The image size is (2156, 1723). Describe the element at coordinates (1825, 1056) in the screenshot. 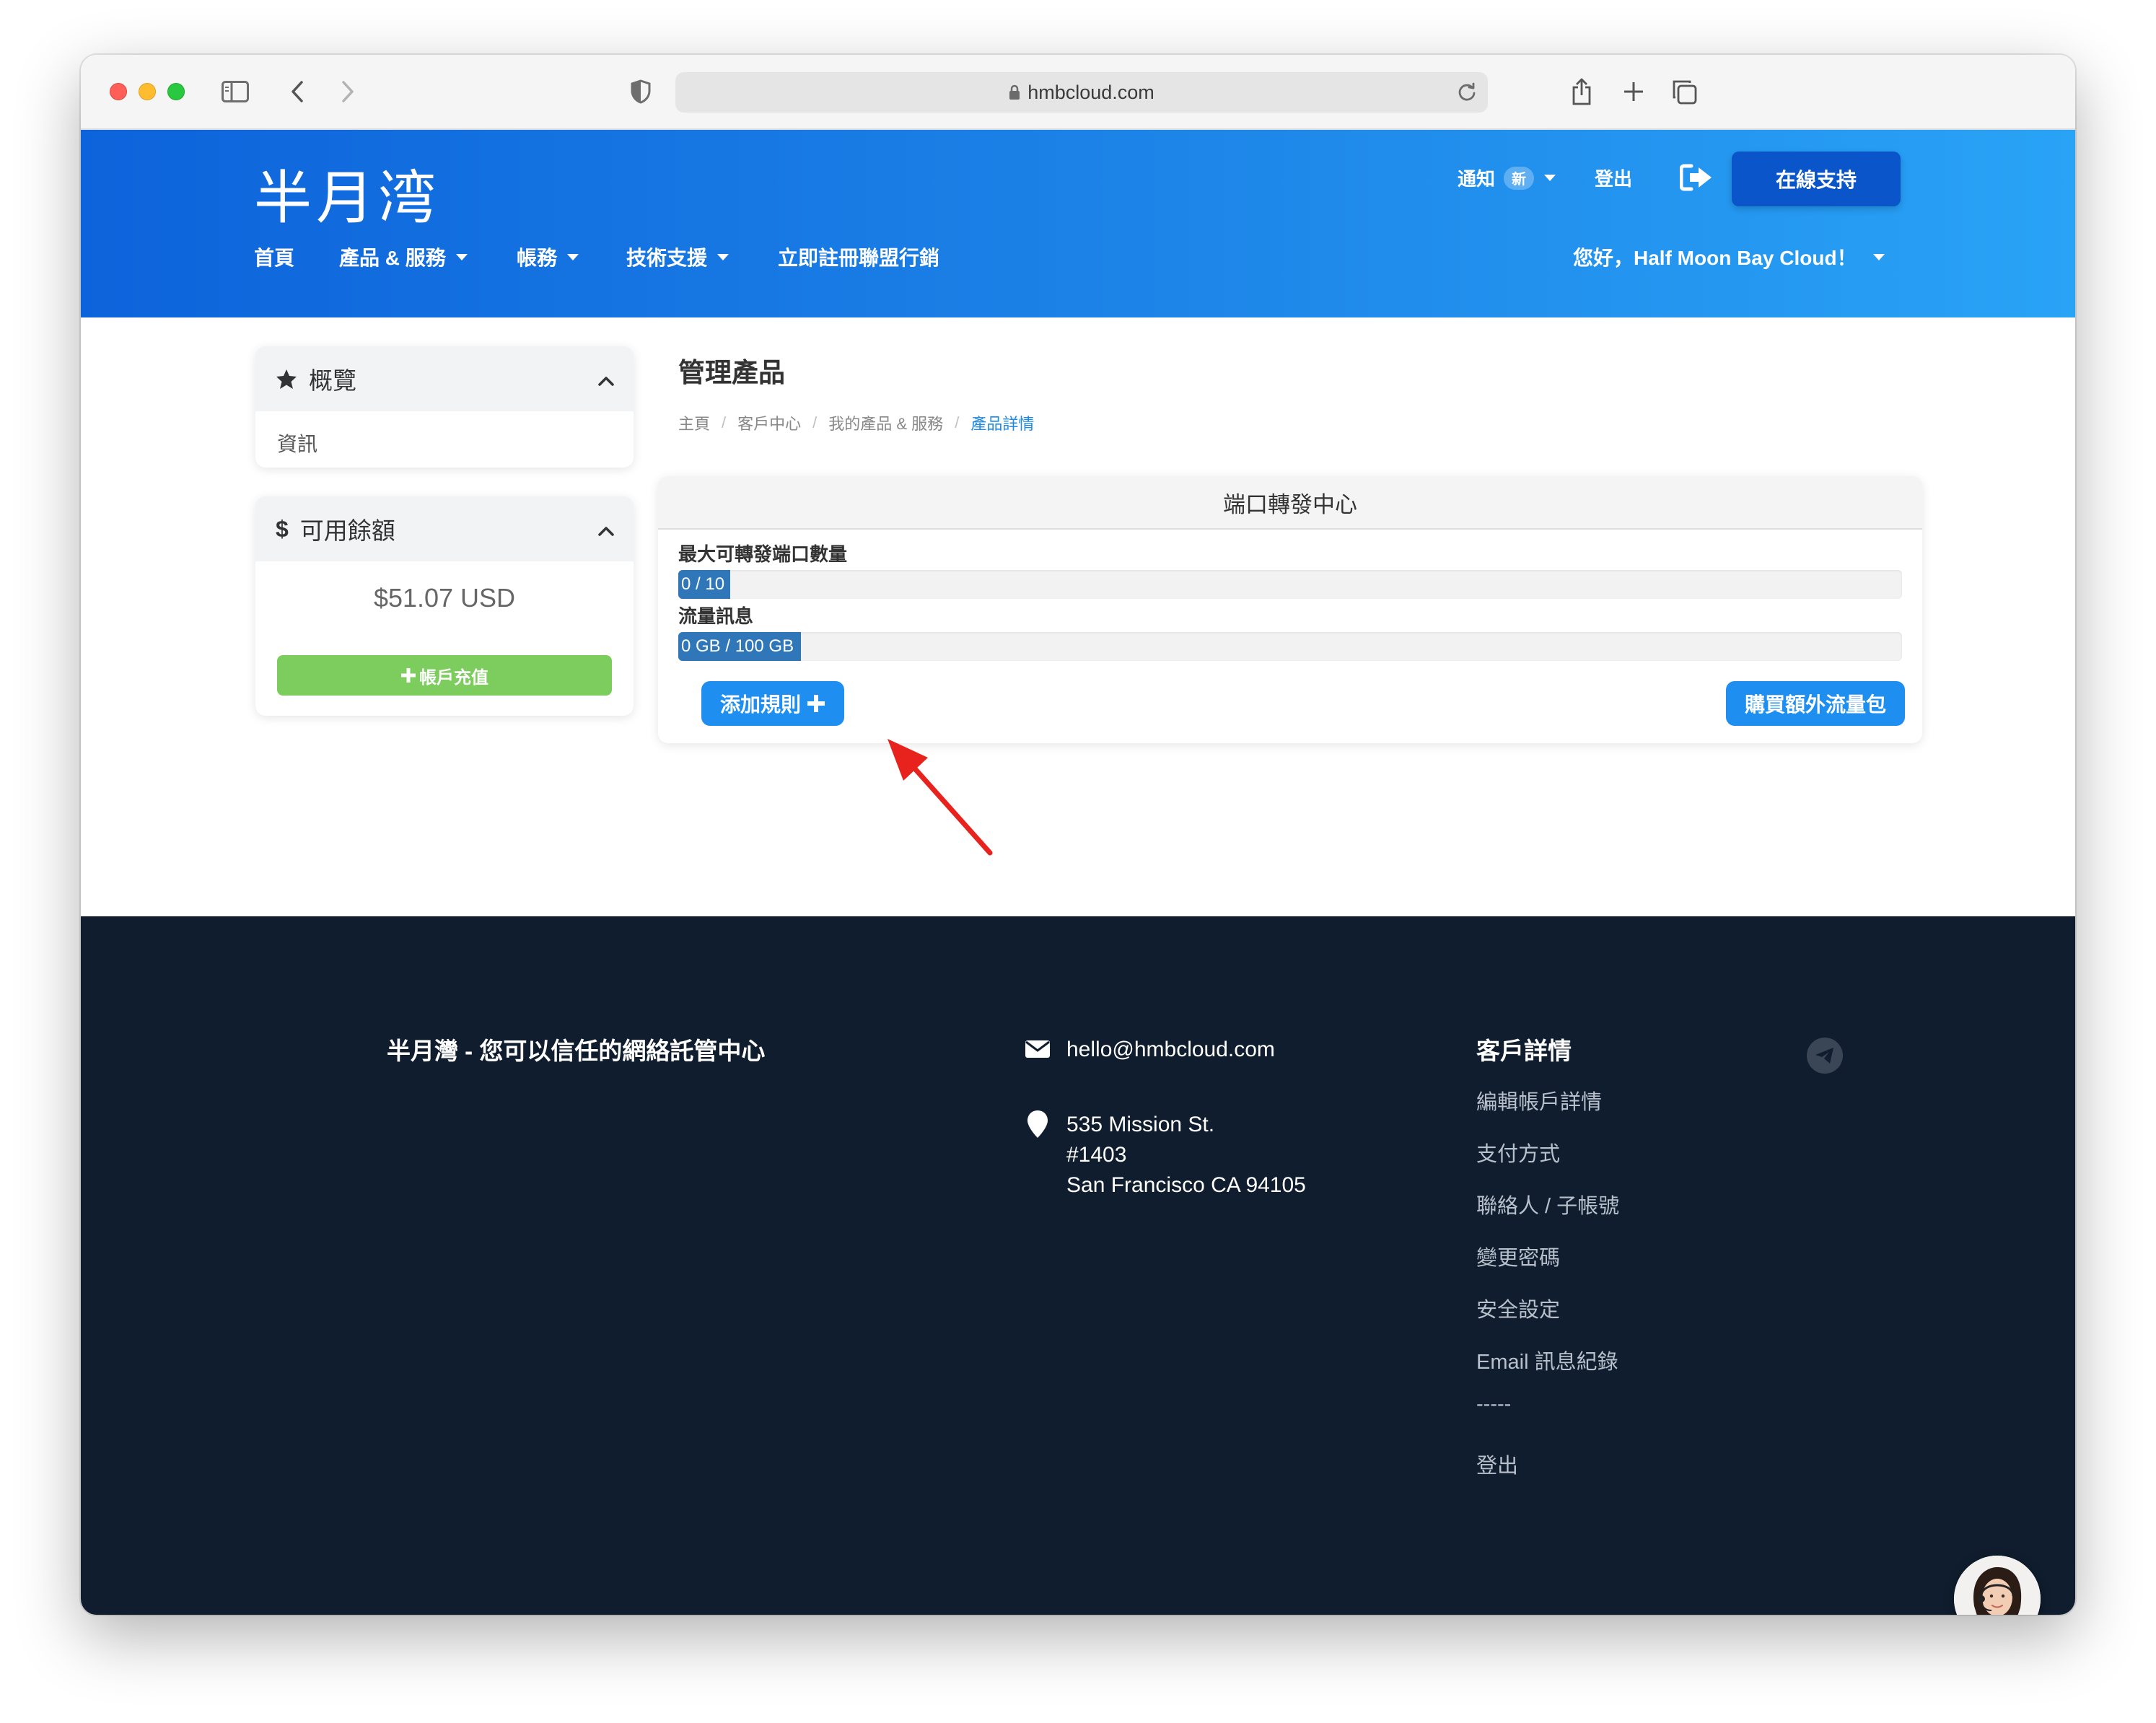

I see `telegram-icon` at that location.